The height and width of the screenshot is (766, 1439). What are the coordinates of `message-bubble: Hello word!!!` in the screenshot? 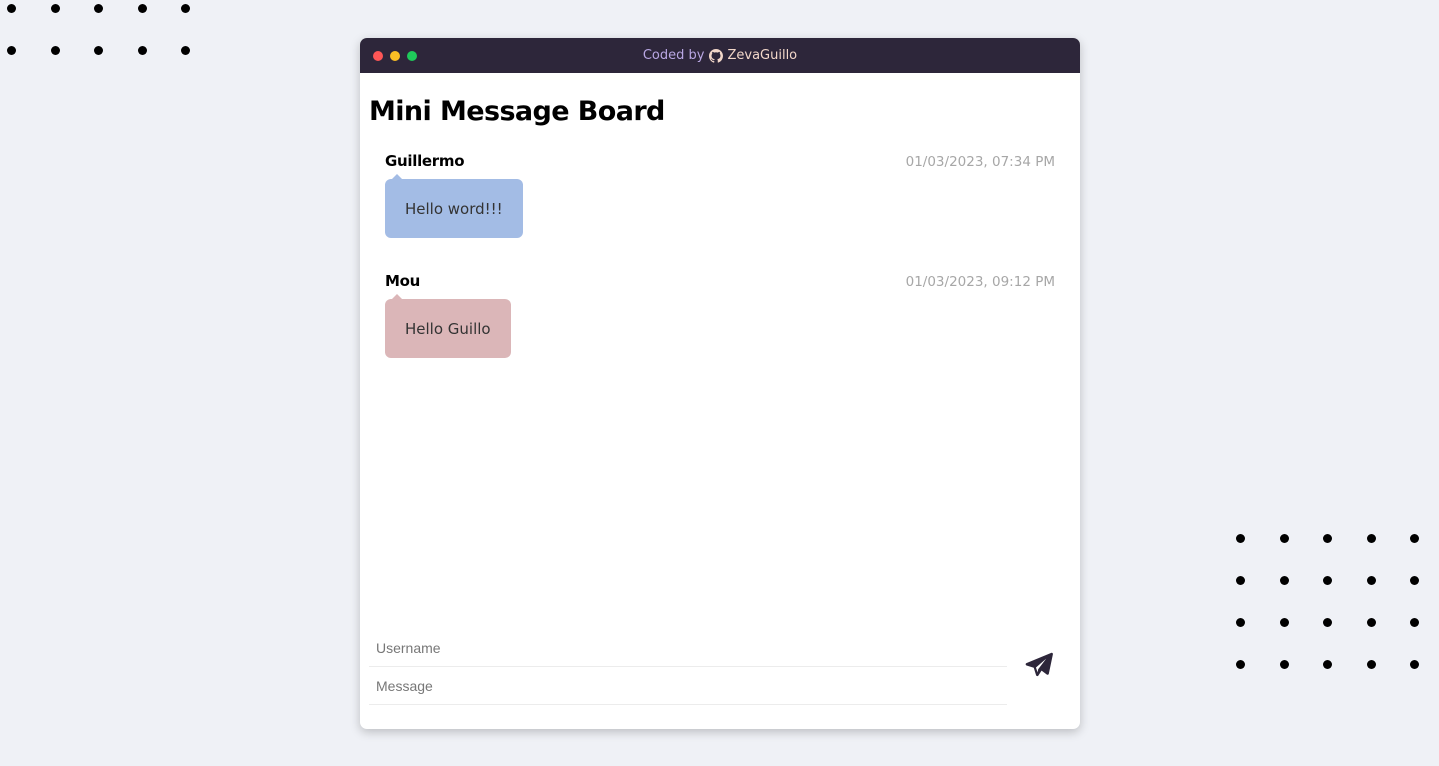 It's located at (454, 206).